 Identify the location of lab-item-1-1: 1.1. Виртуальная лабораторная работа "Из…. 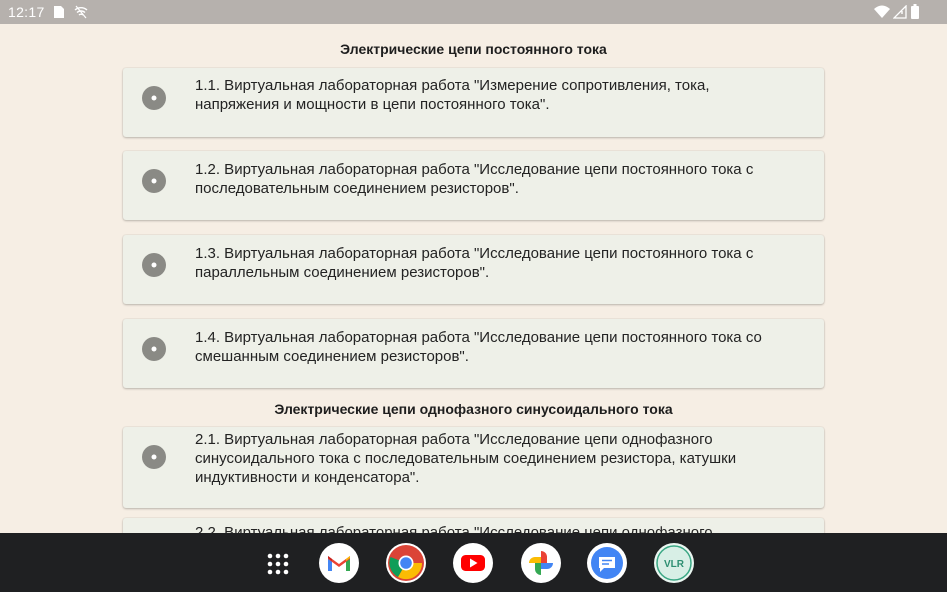
(473, 102).